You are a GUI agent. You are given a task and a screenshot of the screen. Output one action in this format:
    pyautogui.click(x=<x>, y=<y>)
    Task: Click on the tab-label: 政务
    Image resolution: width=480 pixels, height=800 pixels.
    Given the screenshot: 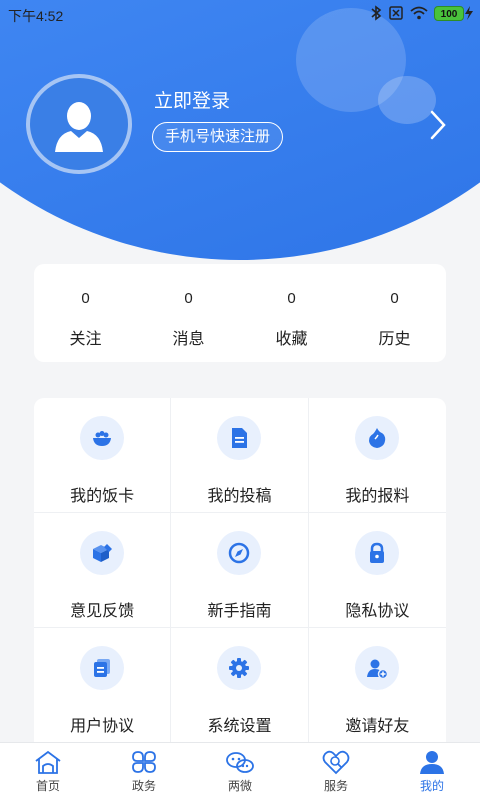 What is the action you would take?
    pyautogui.click(x=143, y=786)
    